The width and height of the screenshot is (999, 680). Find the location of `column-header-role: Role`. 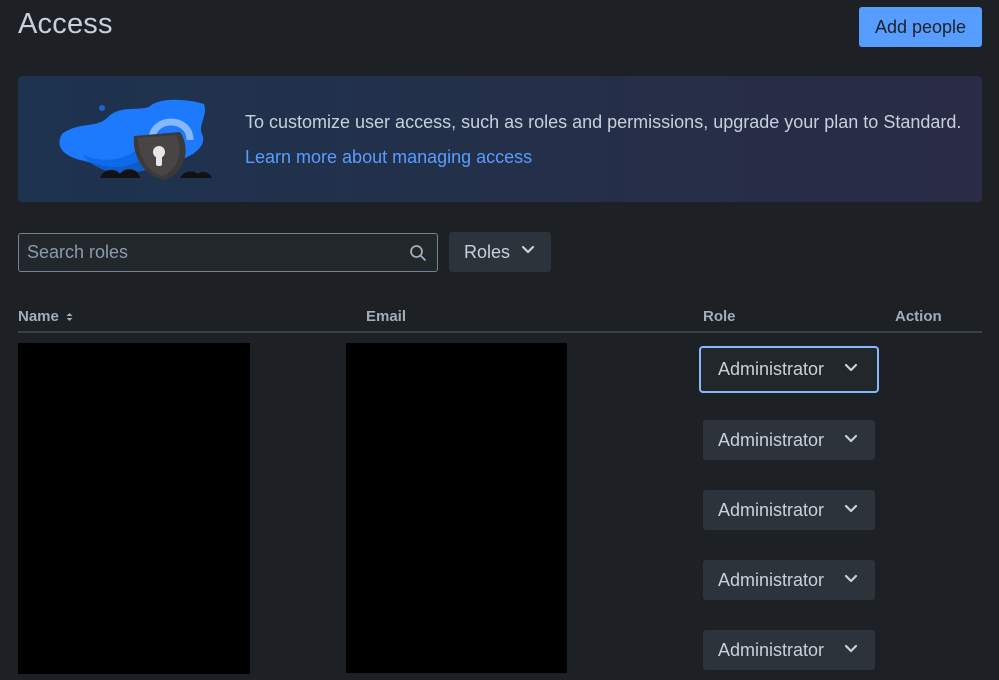

column-header-role: Role is located at coordinates (719, 316).